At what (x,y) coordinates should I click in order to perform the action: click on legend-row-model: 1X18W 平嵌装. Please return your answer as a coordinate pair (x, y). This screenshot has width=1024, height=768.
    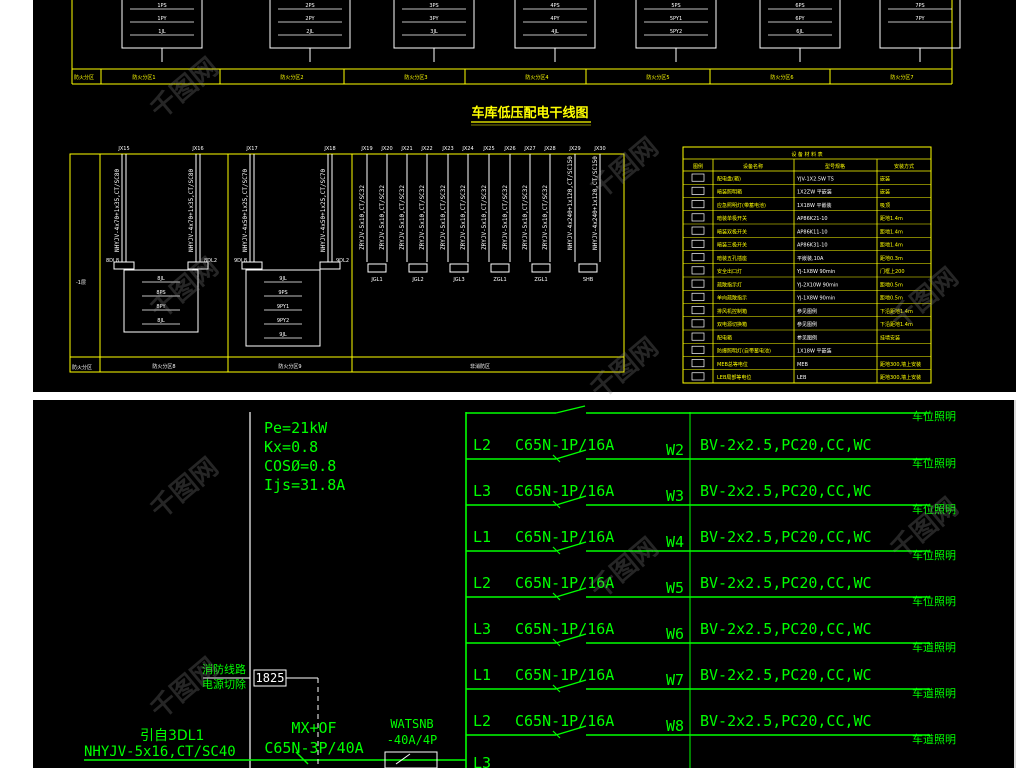
    Looking at the image, I should click on (814, 351).